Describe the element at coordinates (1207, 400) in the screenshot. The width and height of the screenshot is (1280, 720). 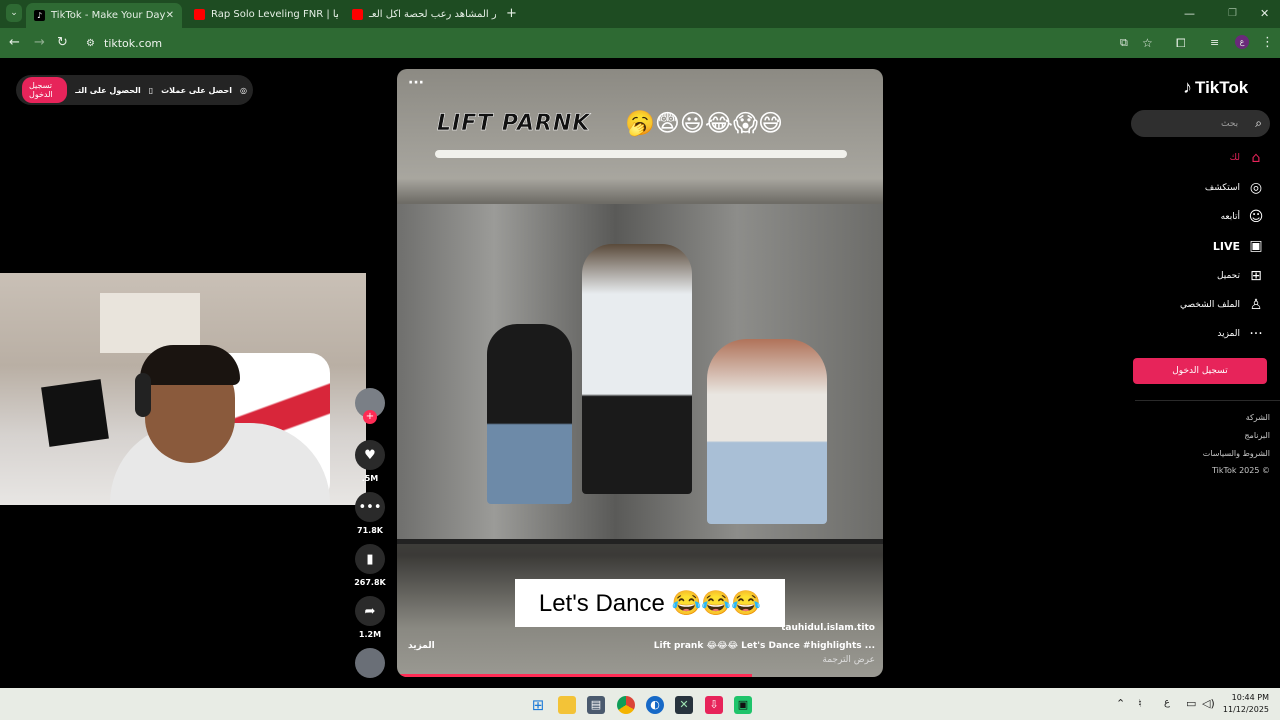
I see `sidebar-divider` at that location.